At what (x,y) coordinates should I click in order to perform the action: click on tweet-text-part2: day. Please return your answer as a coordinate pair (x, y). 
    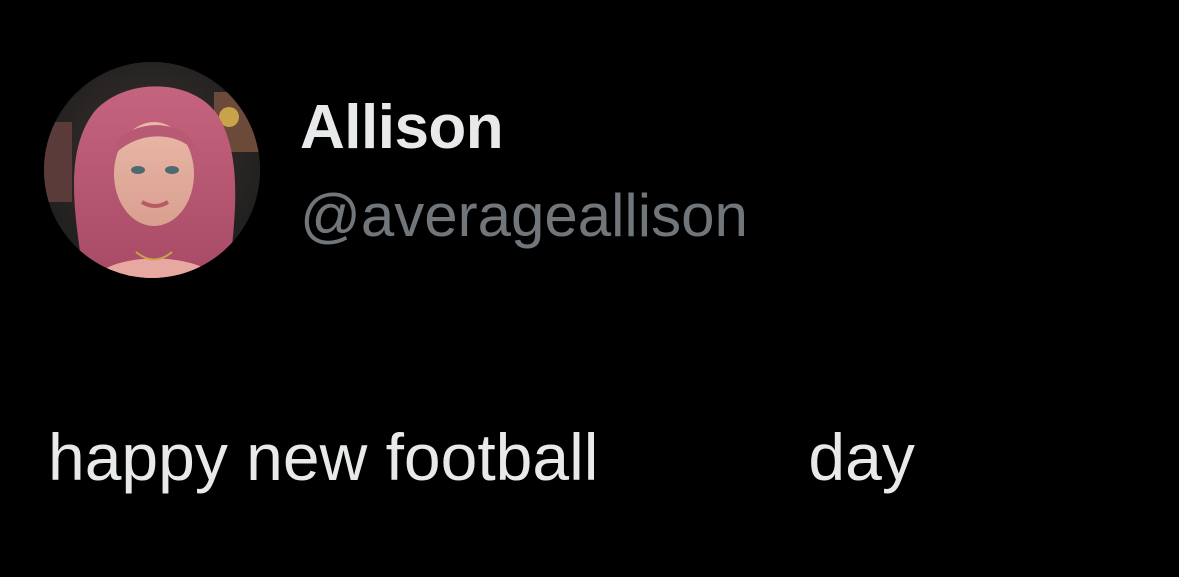
    Looking at the image, I should click on (861, 457).